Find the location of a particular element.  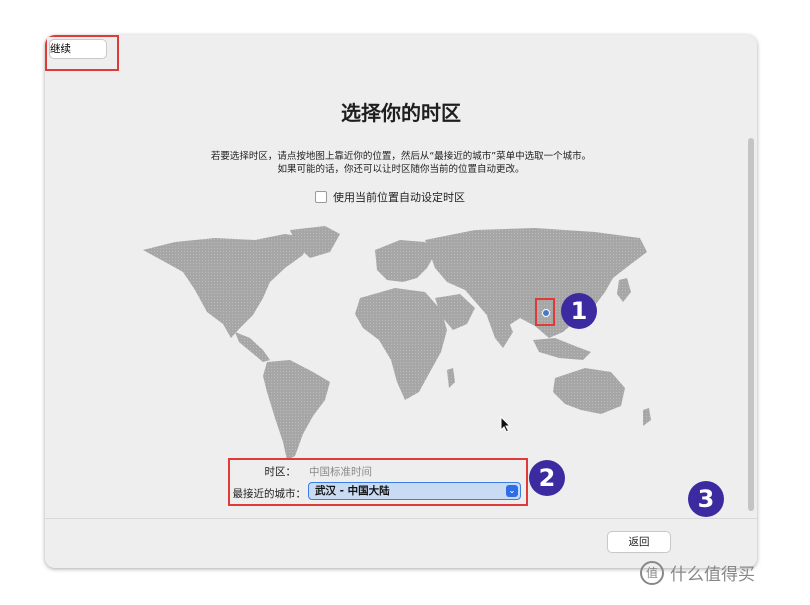

new-zealand is located at coordinates (647, 417).